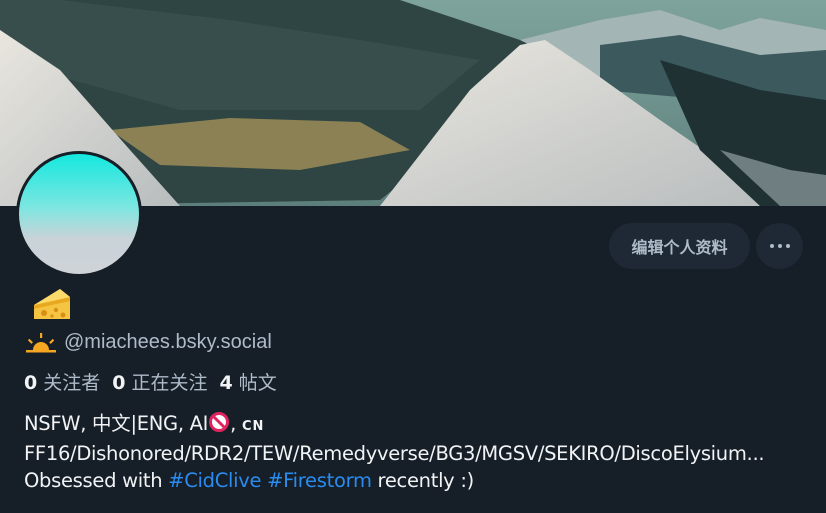 This screenshot has width=826, height=513. I want to click on bio-country-code: CN, so click(253, 426).